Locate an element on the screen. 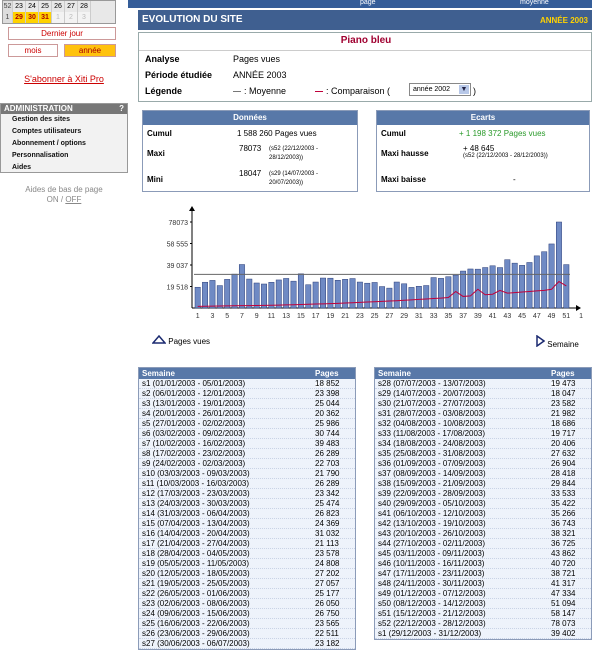 The height and width of the screenshot is (666, 600). x-tick-label: 31 is located at coordinates (419, 316).